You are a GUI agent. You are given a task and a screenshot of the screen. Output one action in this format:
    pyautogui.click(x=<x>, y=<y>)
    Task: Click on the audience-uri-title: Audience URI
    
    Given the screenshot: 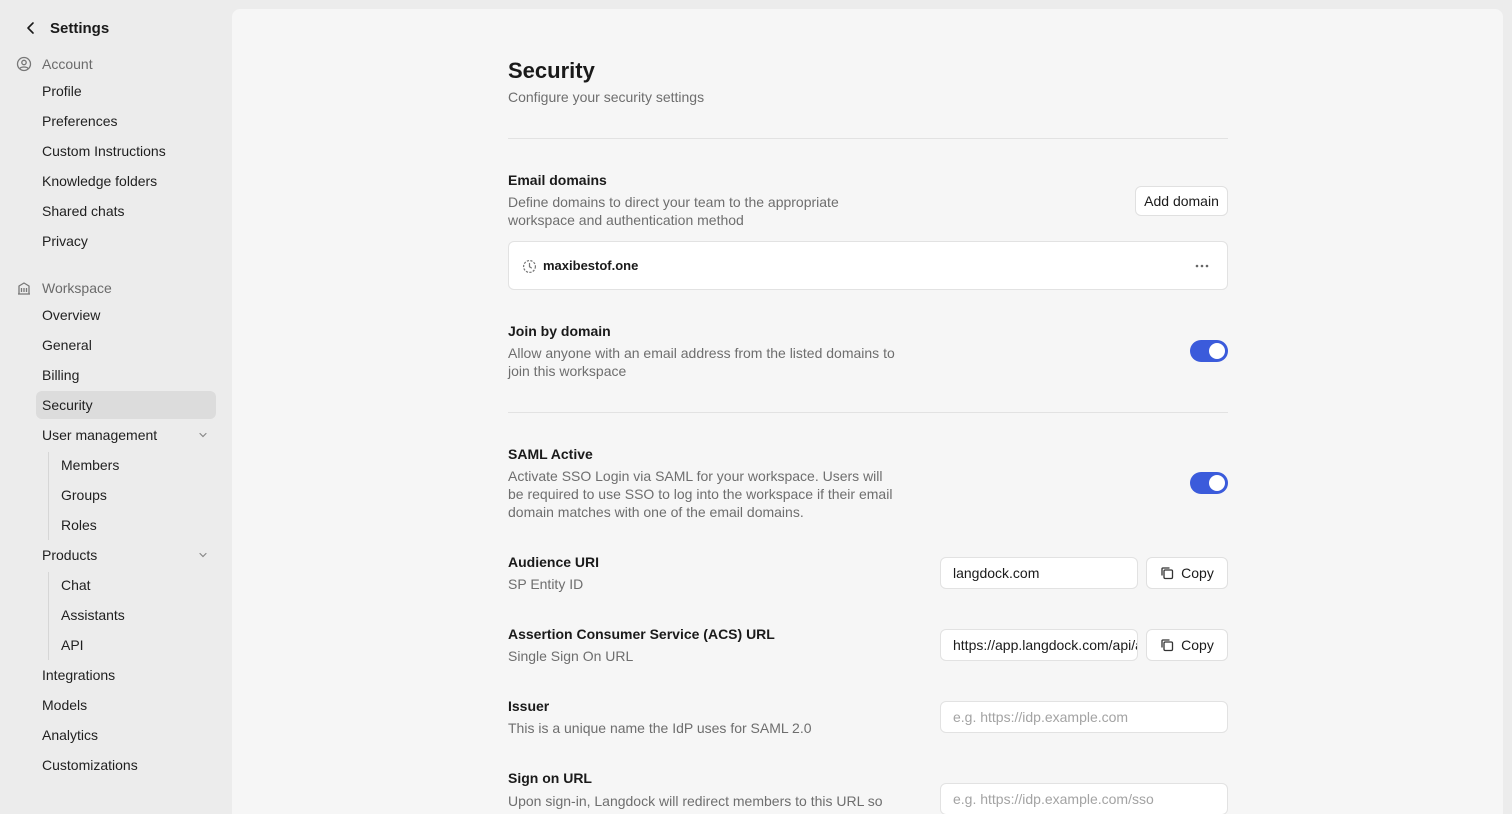 What is the action you would take?
    pyautogui.click(x=554, y=562)
    